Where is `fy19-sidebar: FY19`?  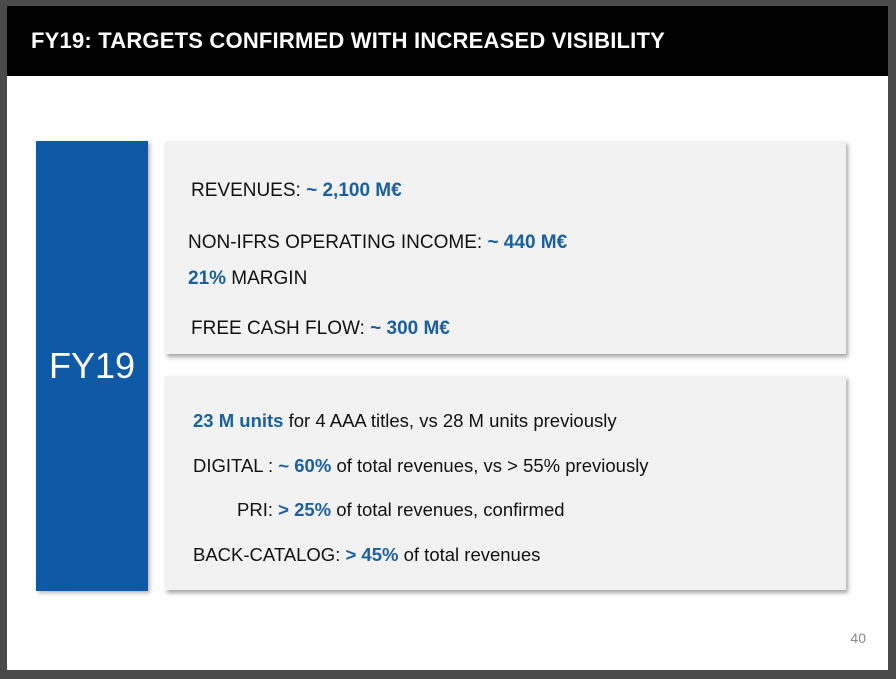
fy19-sidebar: FY19 is located at coordinates (92, 366).